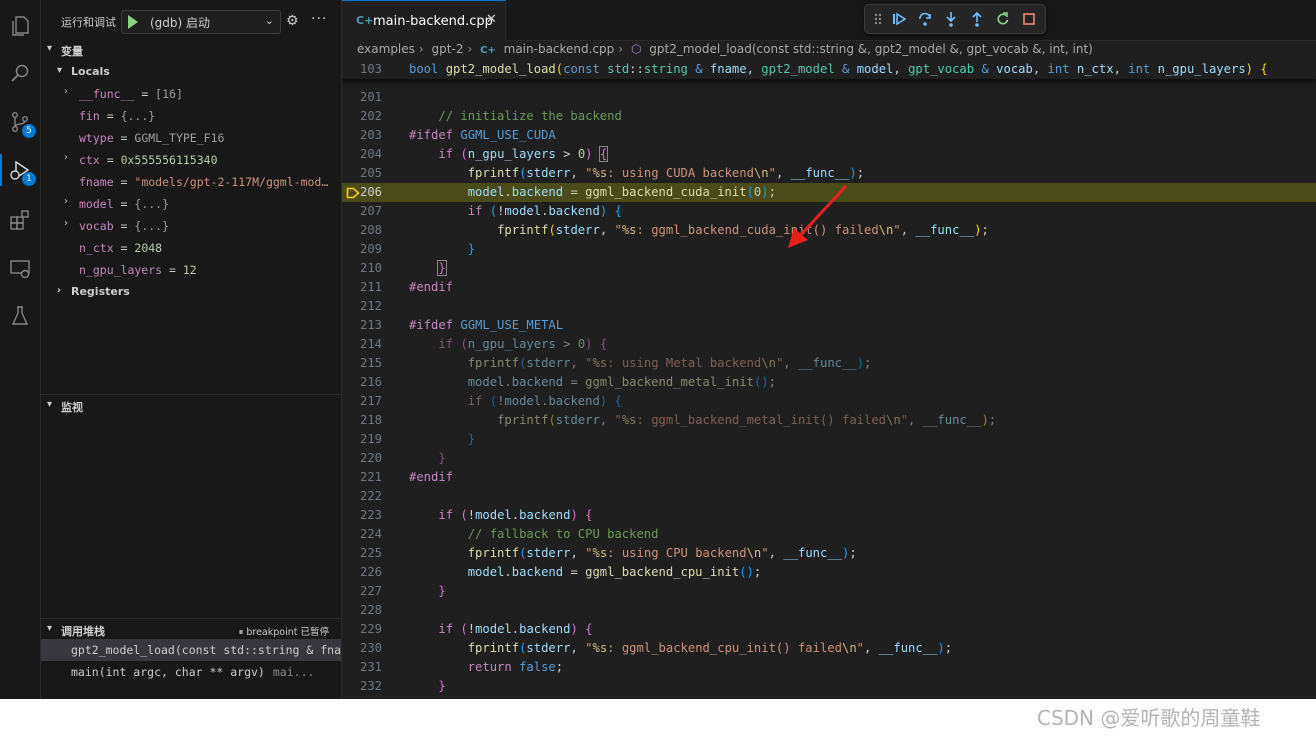 Image resolution: width=1316 pixels, height=737 pixels. I want to click on line-number: 223, so click(370, 515).